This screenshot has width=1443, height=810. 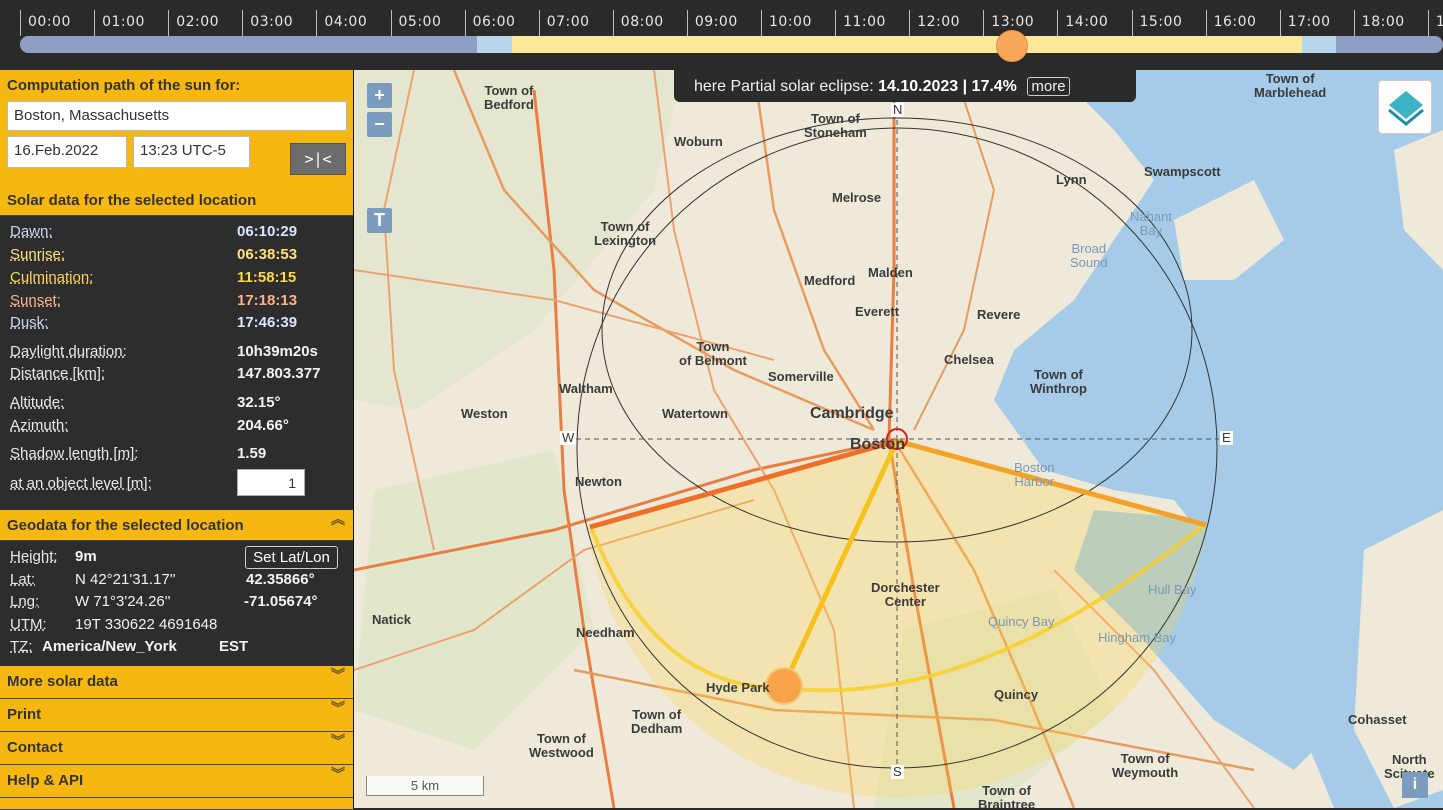 I want to click on hour-label: 10:00, so click(x=790, y=22).